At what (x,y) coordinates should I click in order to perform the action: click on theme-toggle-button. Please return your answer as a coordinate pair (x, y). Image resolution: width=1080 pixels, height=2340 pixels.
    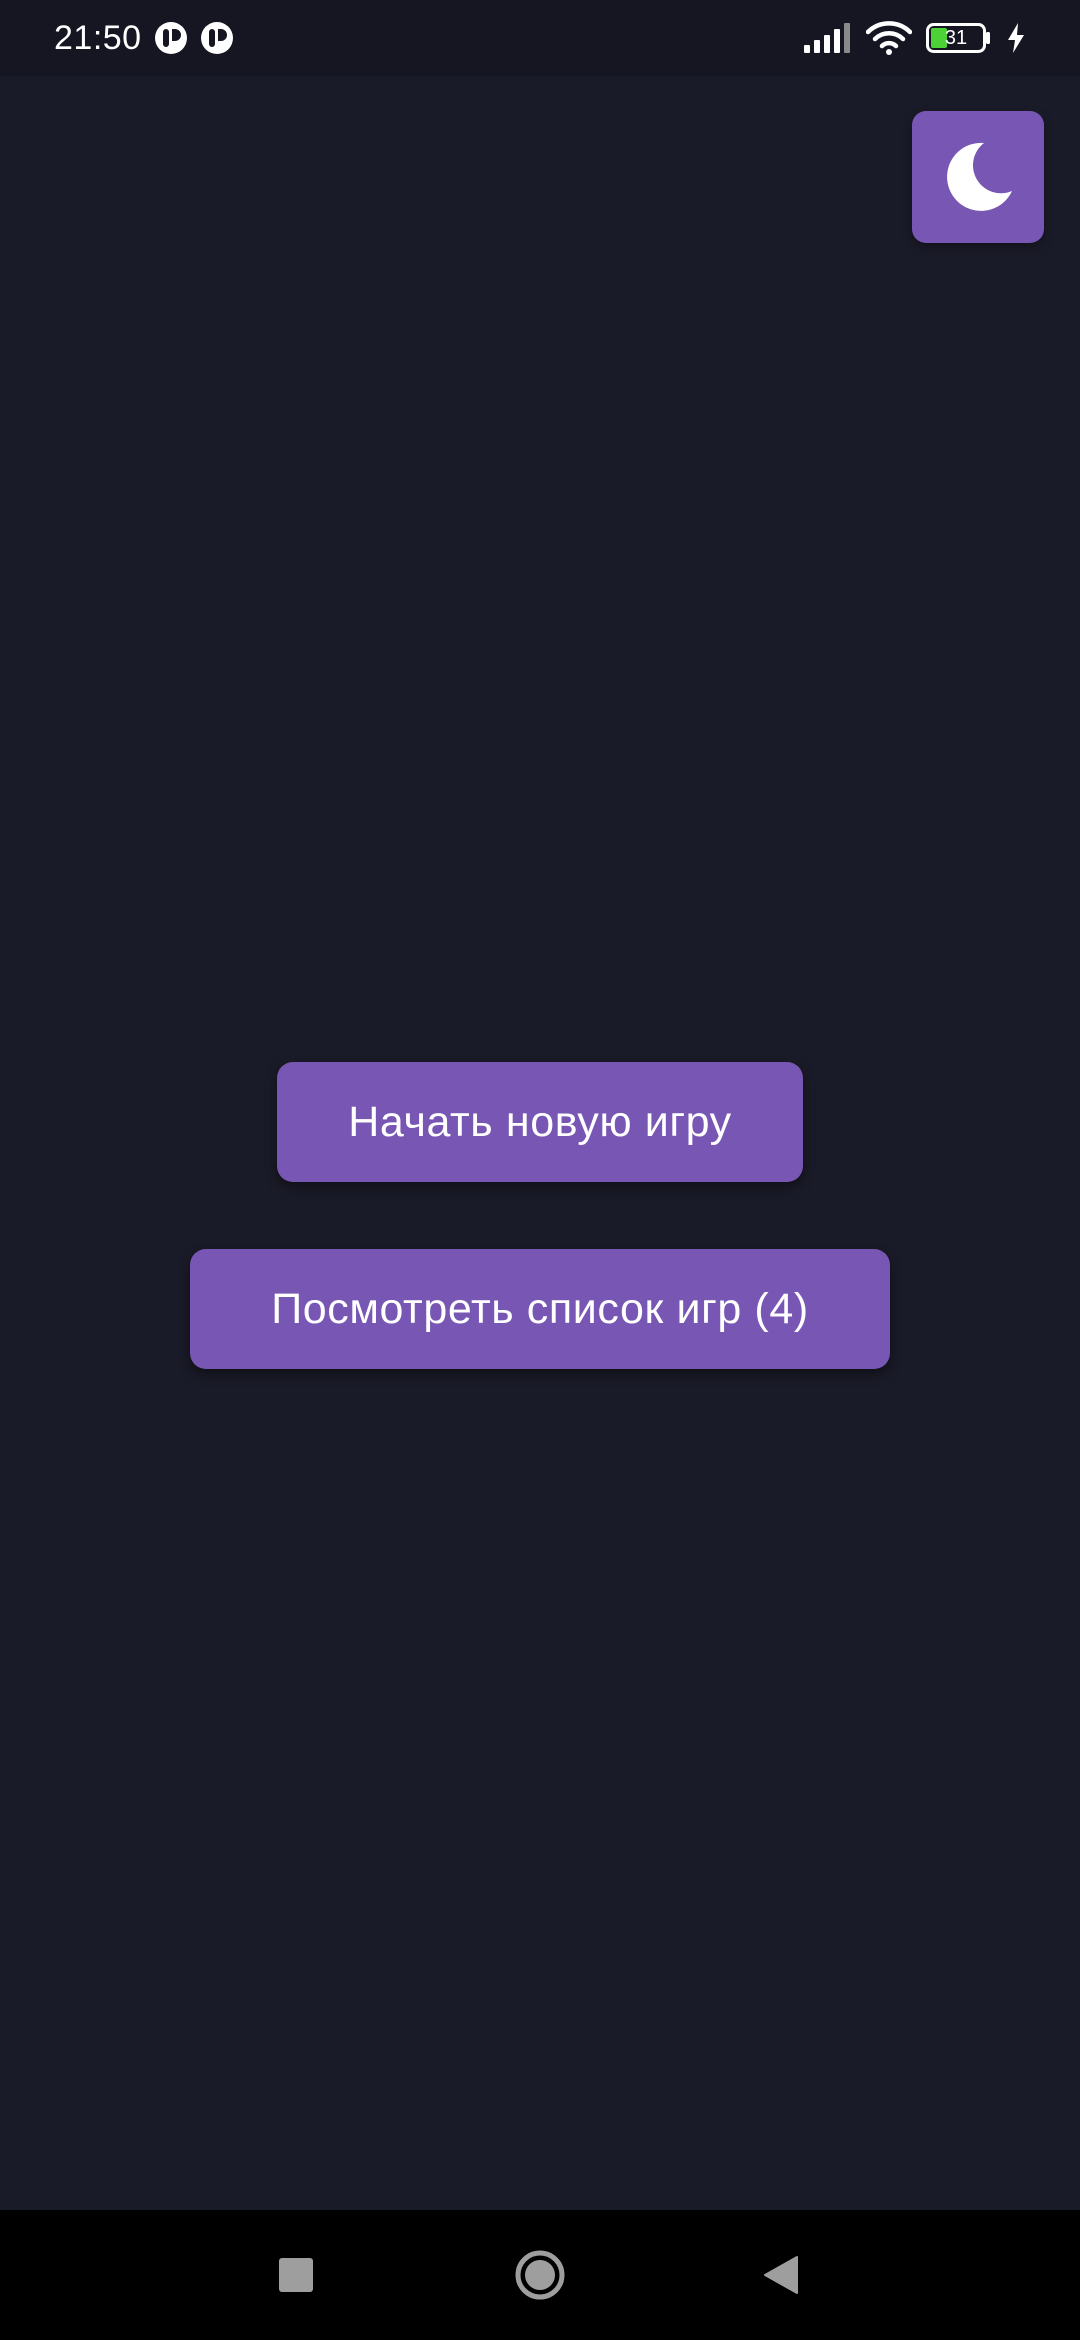
    Looking at the image, I should click on (978, 177).